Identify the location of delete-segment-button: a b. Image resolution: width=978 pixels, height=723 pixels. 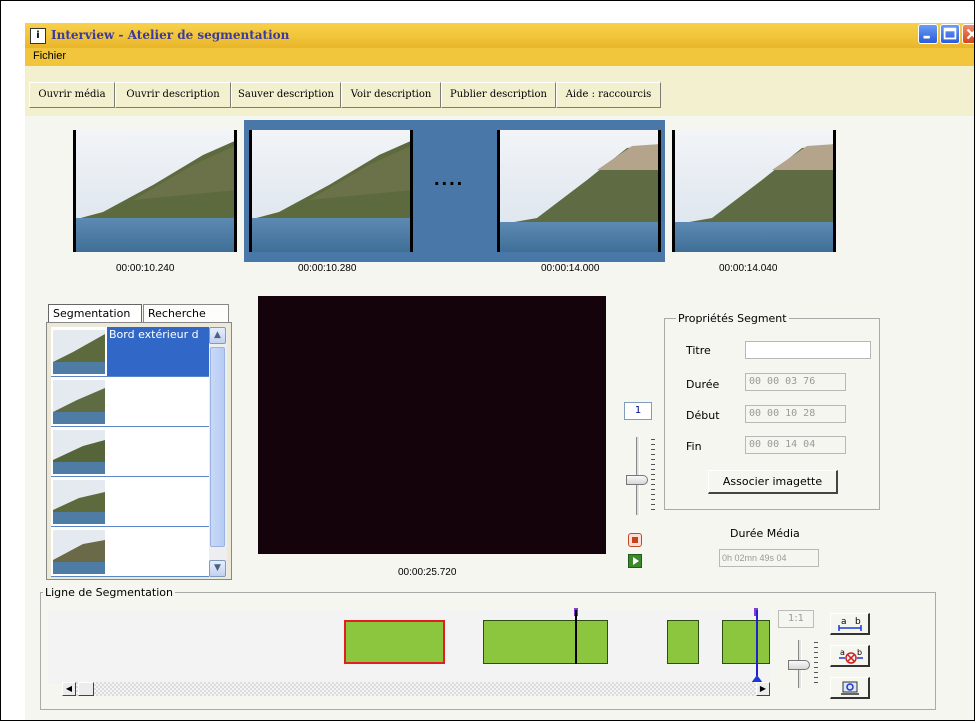
(850, 656).